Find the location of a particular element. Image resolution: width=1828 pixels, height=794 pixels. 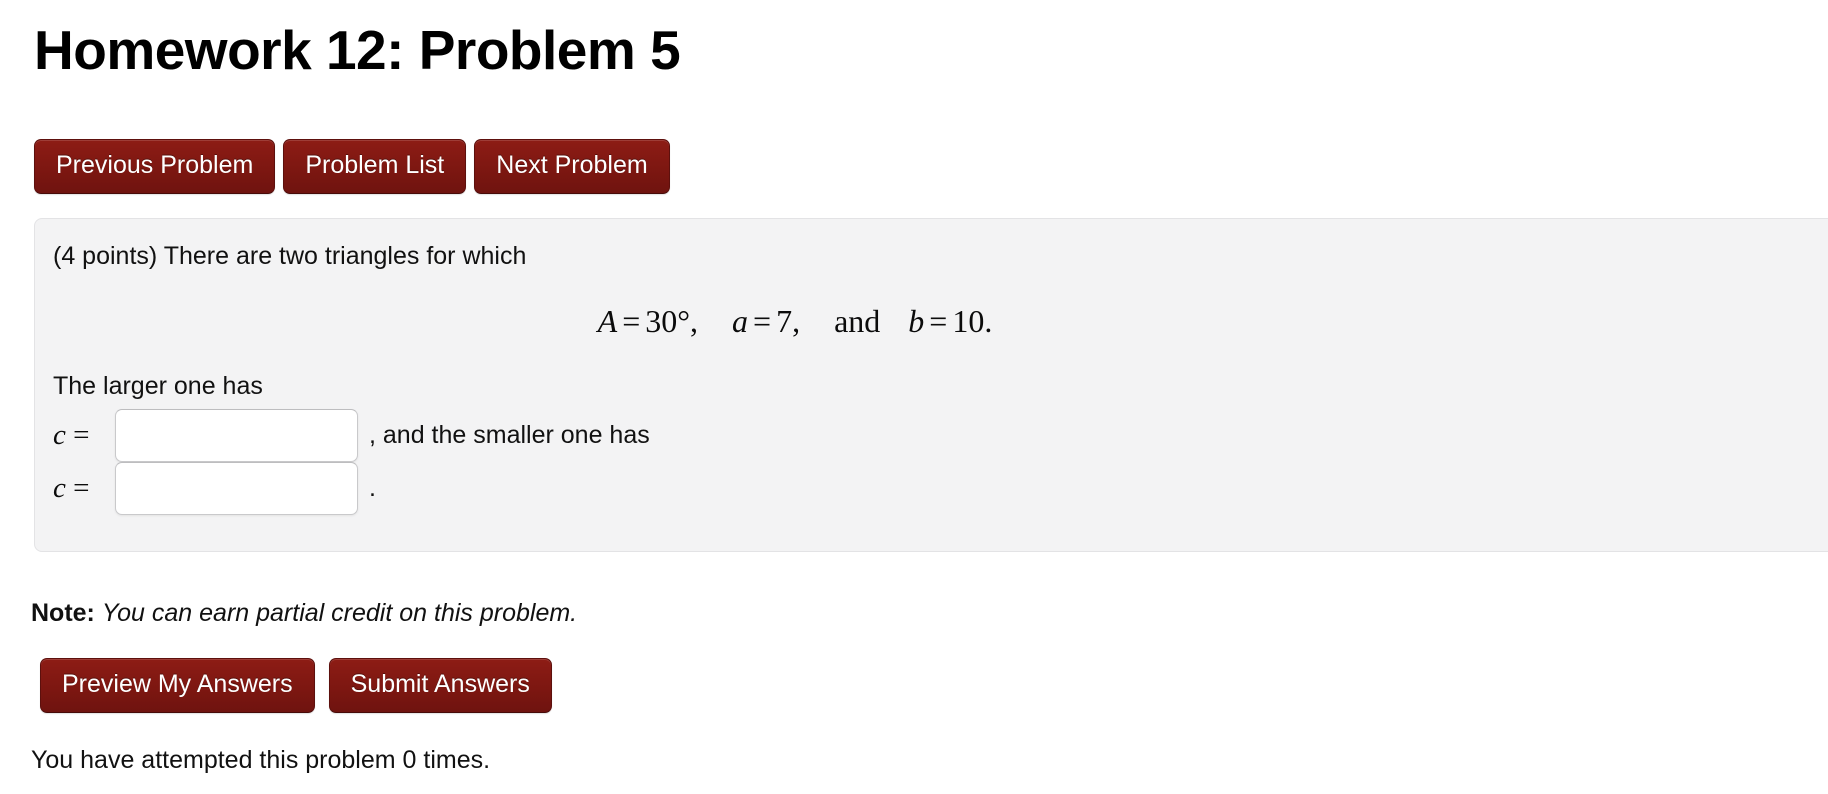

answer-c-smaller-input is located at coordinates (236, 488).